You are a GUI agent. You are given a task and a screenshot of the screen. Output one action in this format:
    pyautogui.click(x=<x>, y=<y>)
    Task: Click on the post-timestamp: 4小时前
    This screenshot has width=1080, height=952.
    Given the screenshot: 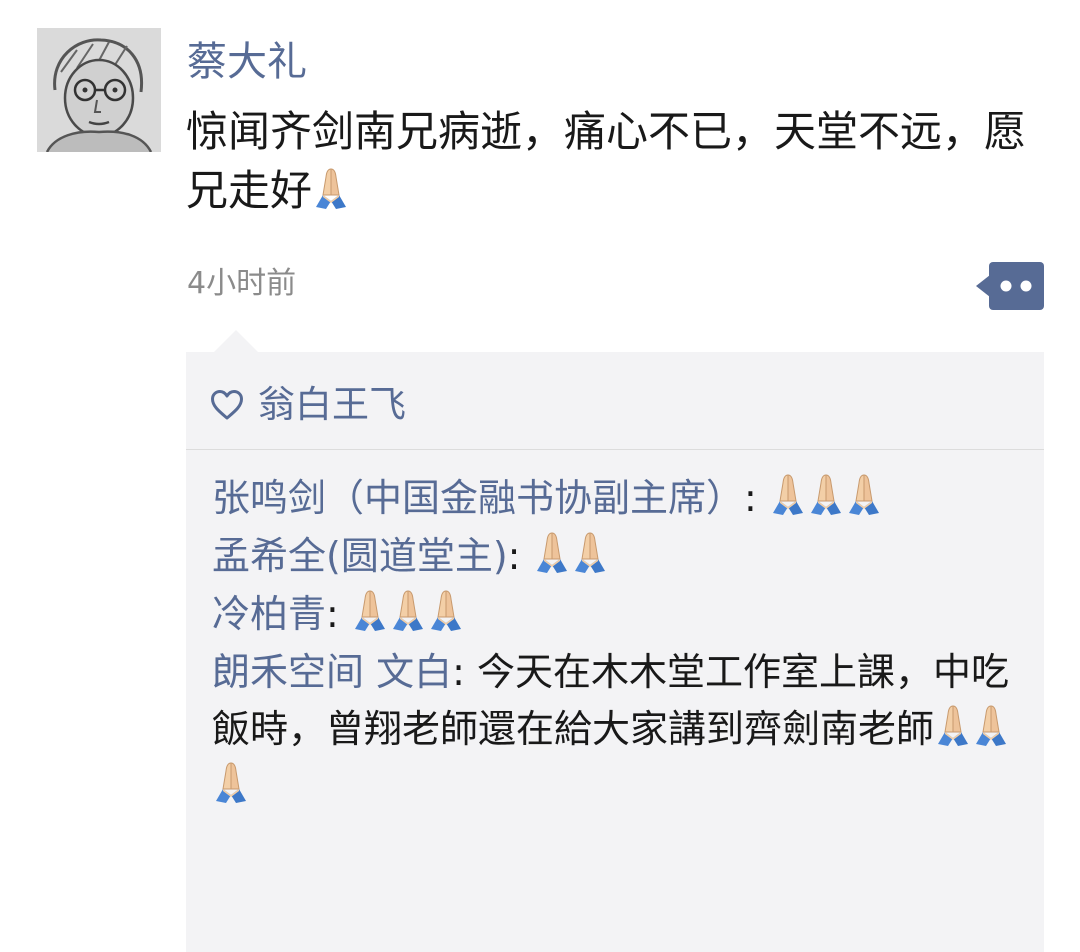 What is the action you would take?
    pyautogui.click(x=242, y=283)
    